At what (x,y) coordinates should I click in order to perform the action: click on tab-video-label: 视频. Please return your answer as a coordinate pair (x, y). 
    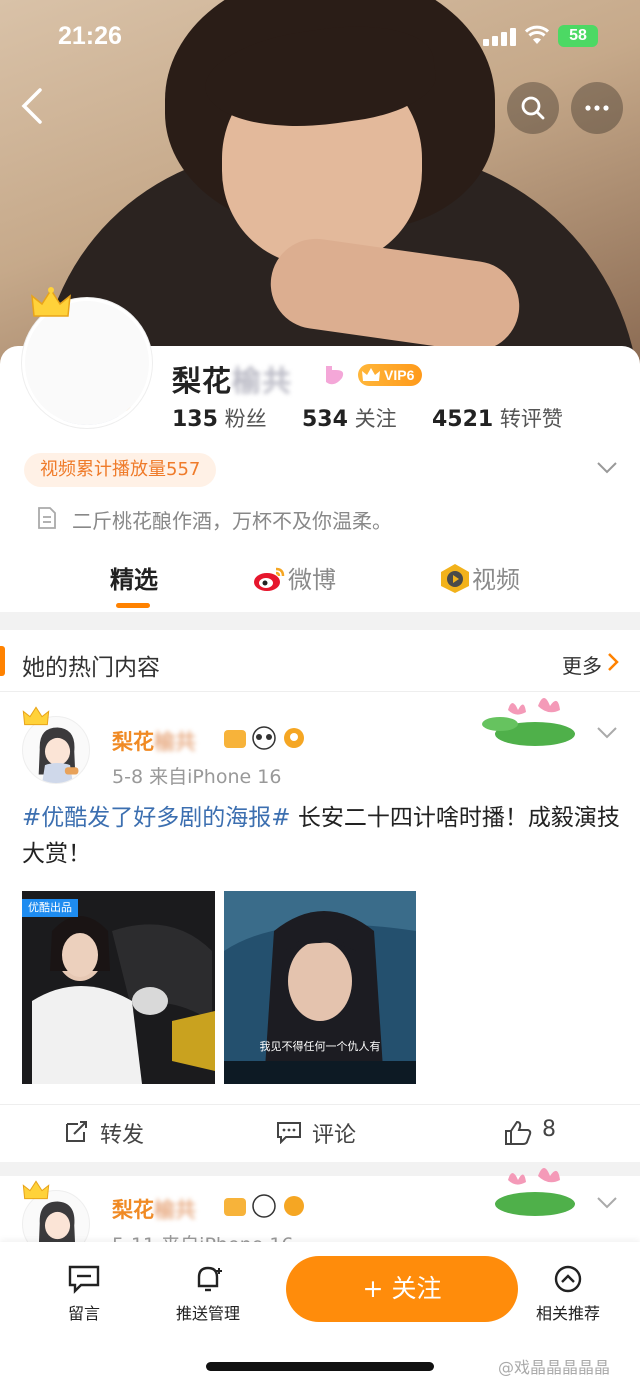
    Looking at the image, I should click on (496, 580).